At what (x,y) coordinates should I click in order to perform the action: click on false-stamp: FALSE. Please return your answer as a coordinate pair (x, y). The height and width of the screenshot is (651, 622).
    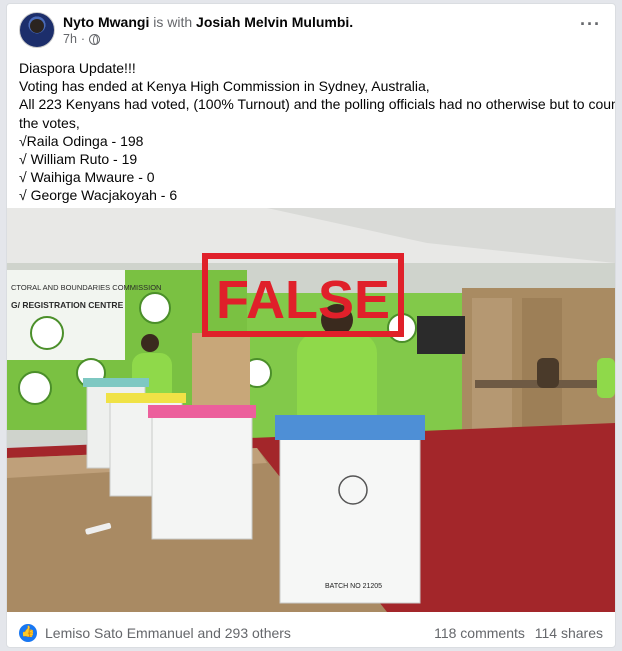
    Looking at the image, I should click on (303, 300).